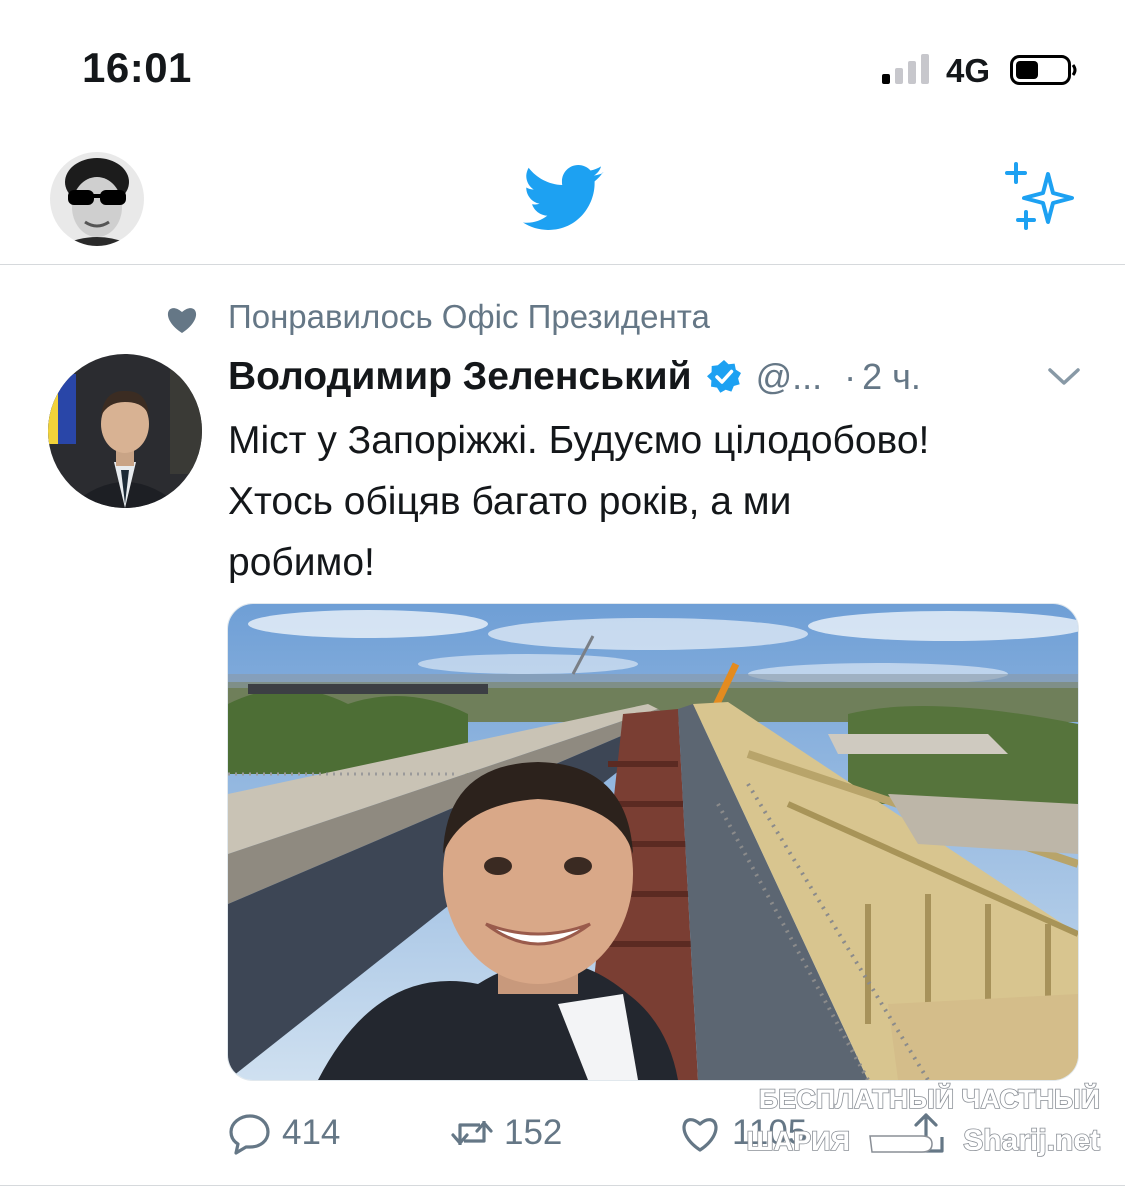 This screenshot has height=1188, width=1125. What do you see at coordinates (301, 562) in the screenshot?
I see `tweet-text-line: робимо!` at bounding box center [301, 562].